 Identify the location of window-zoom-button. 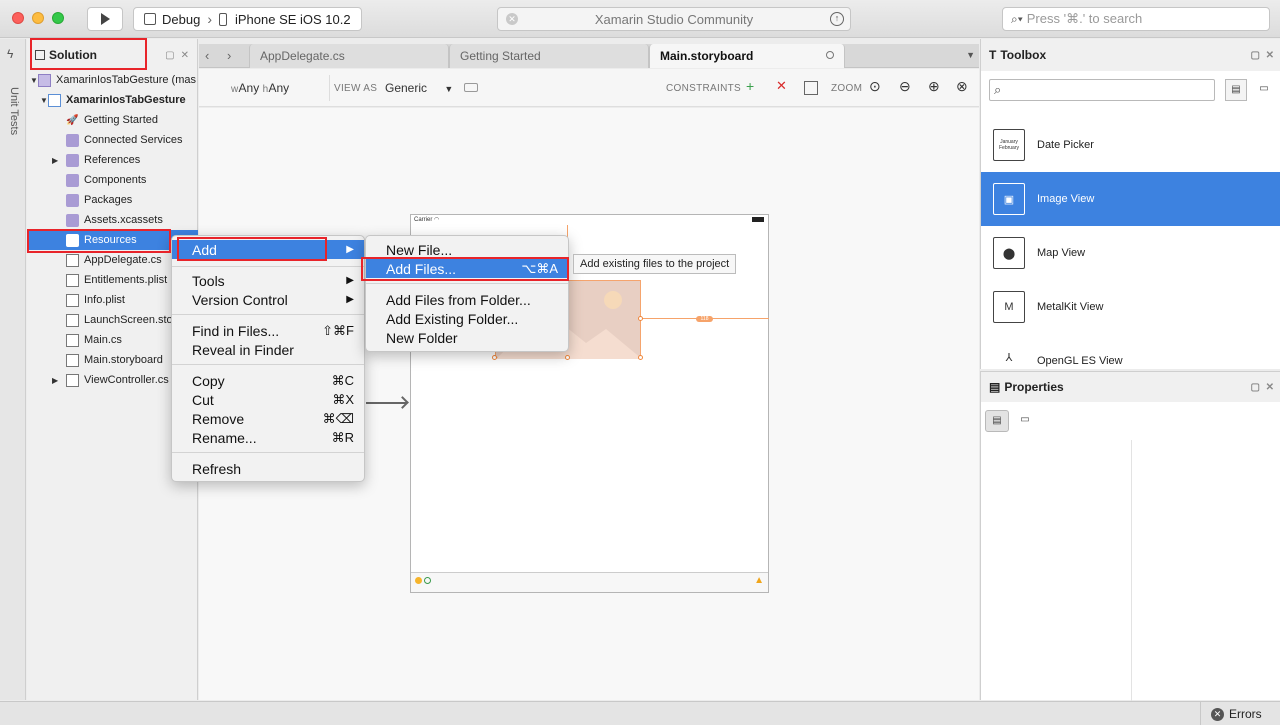
(58, 18).